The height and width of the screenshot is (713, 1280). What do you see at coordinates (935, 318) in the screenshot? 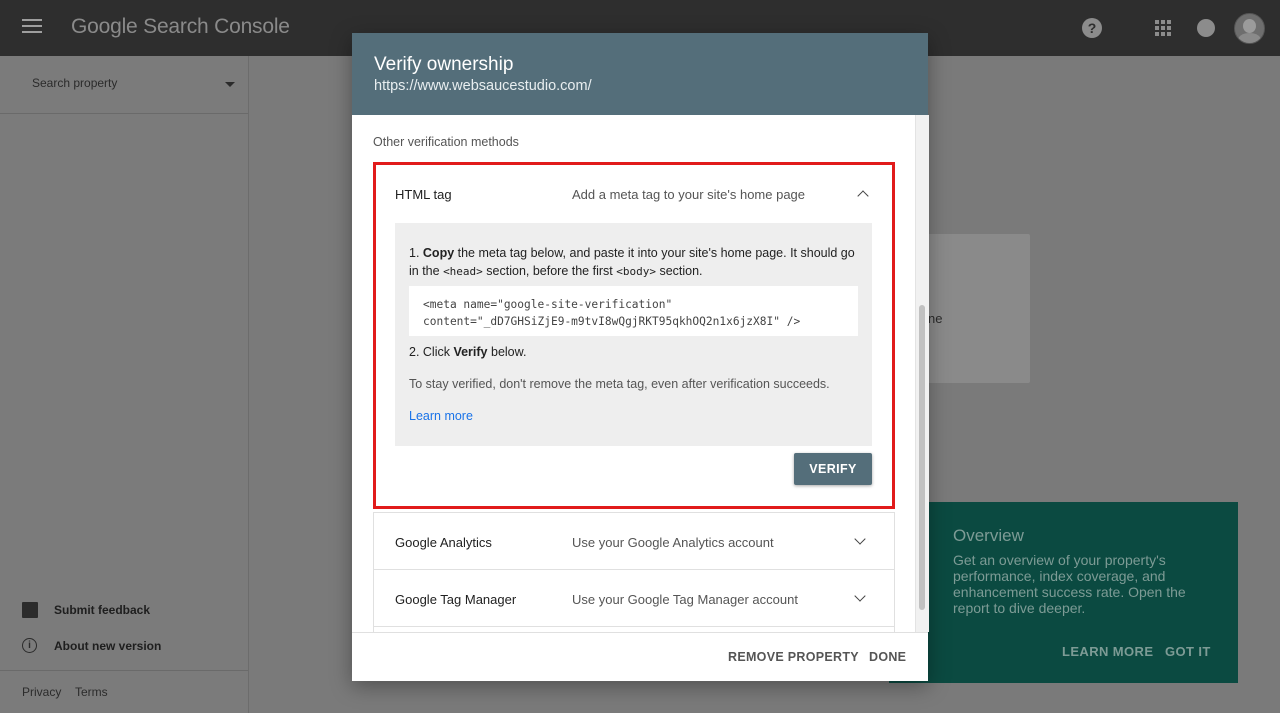
I see `background-card-text: ne` at bounding box center [935, 318].